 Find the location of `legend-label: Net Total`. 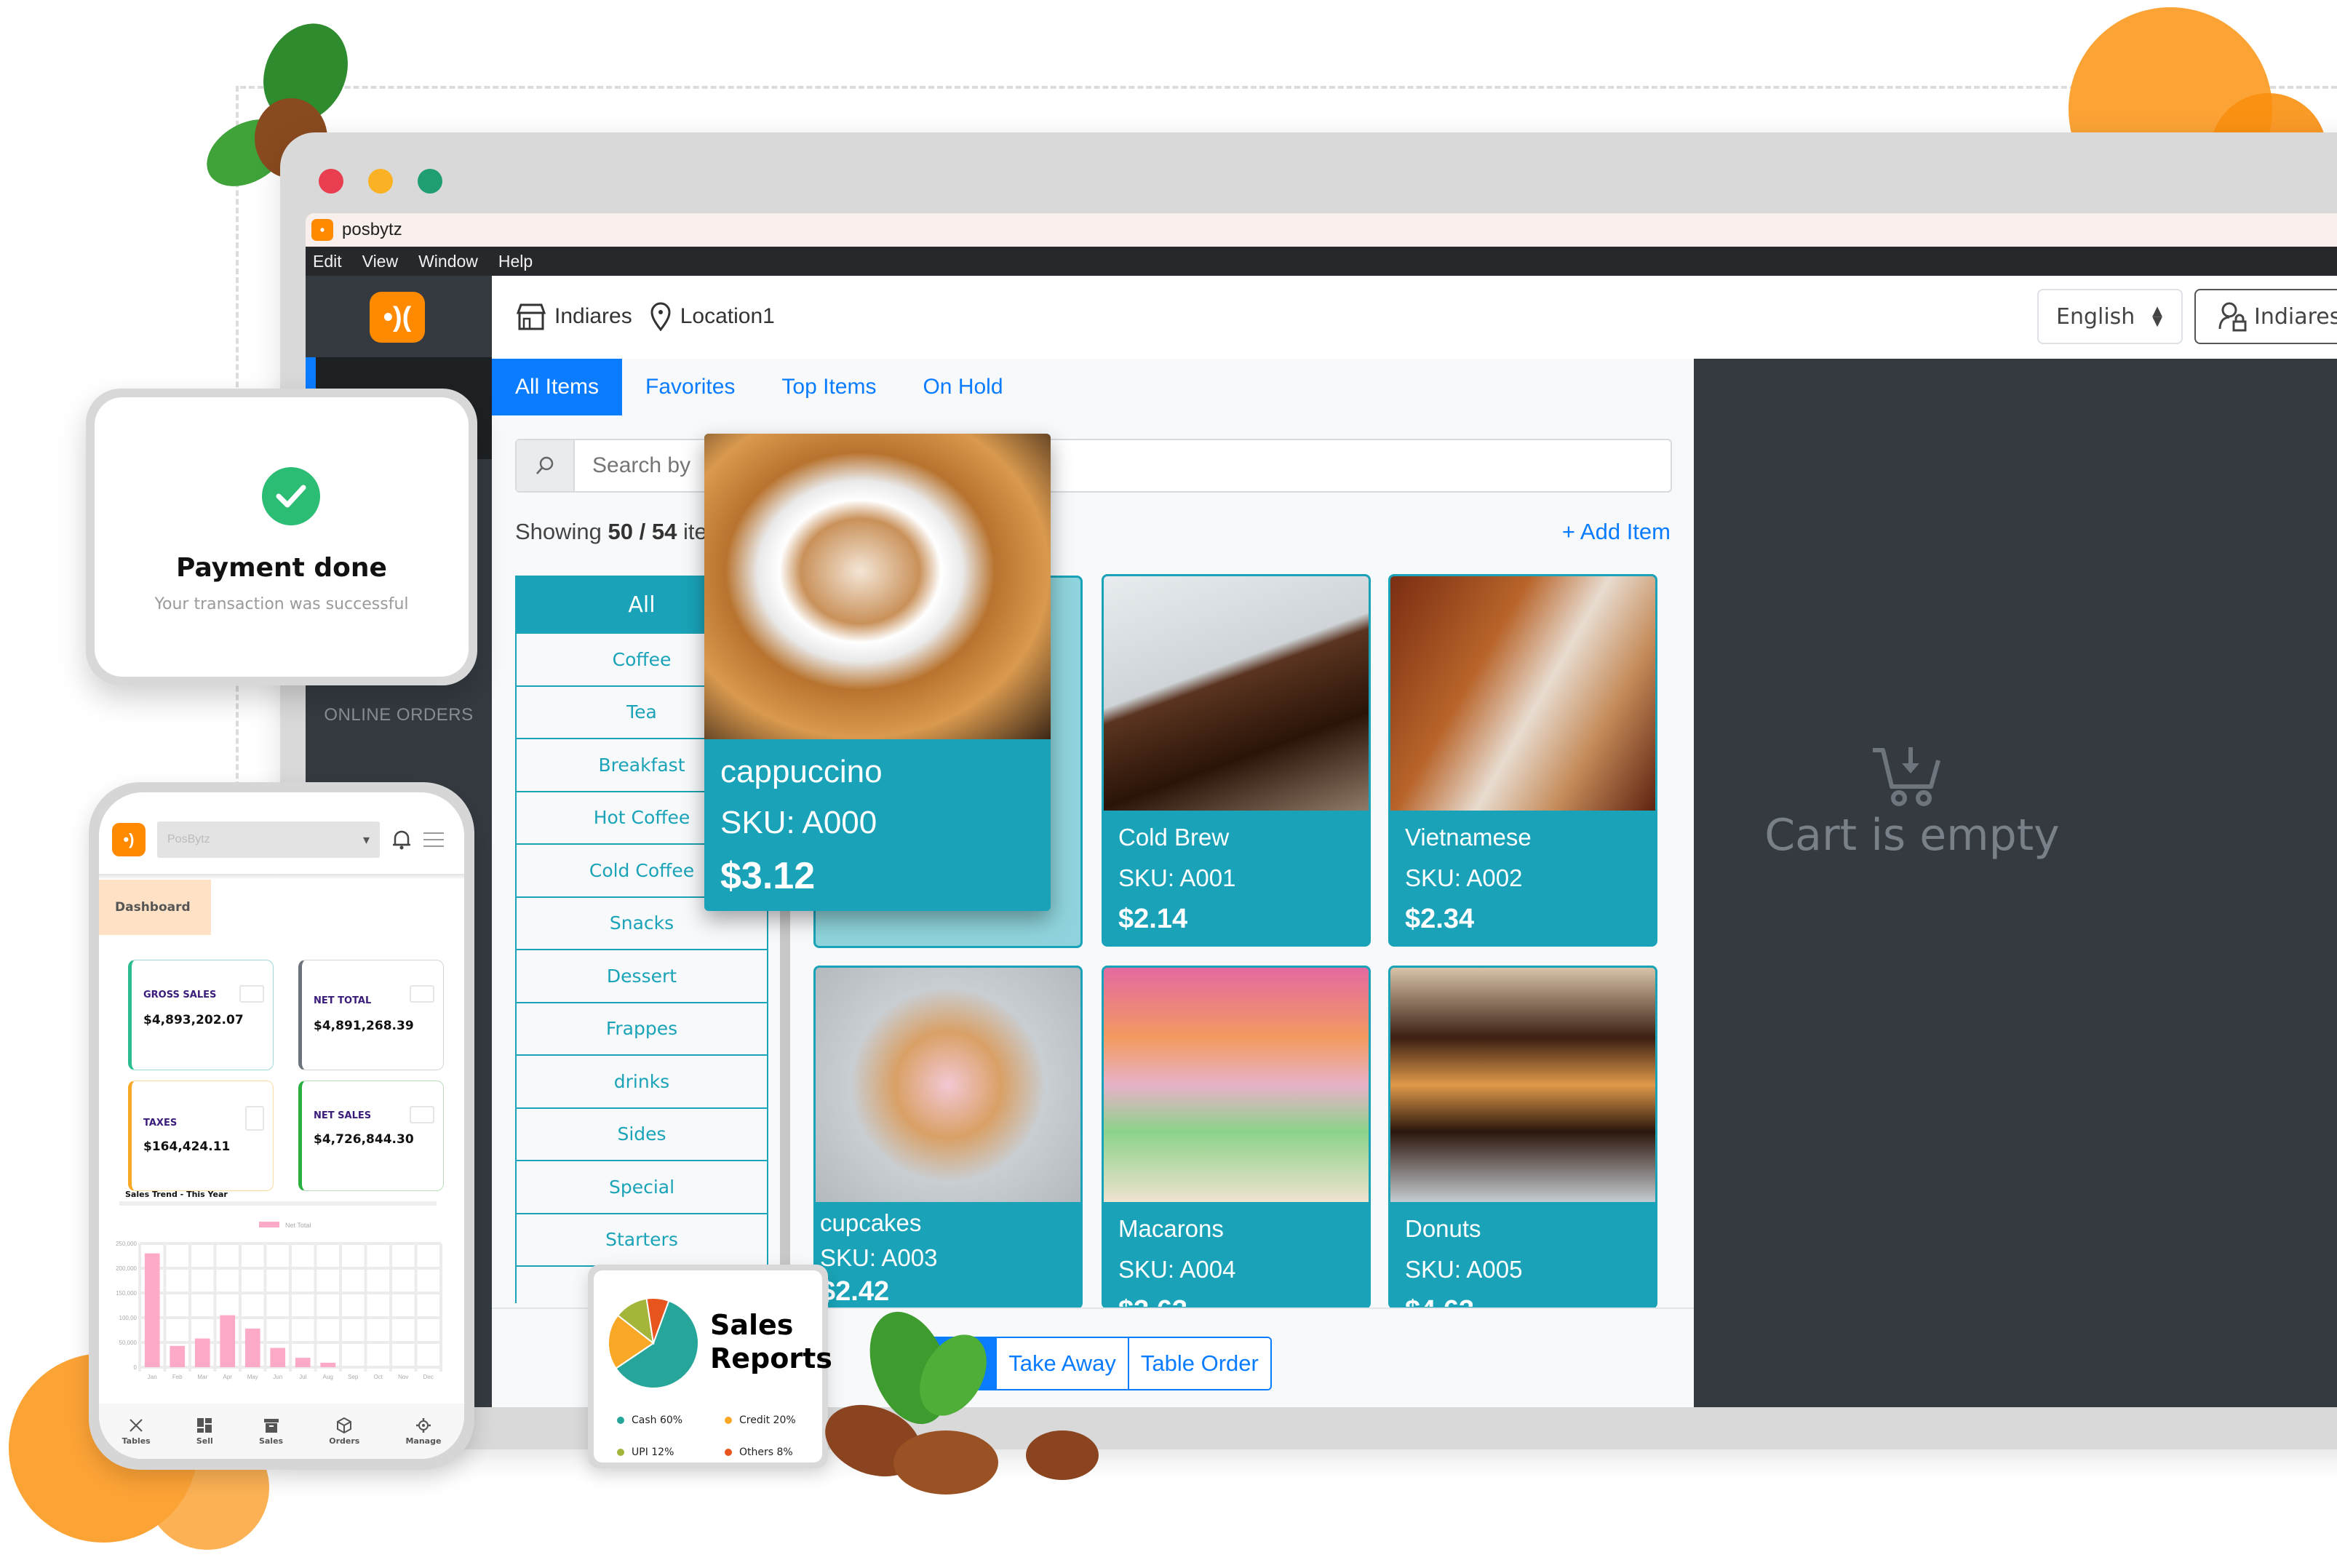

legend-label: Net Total is located at coordinates (298, 1225).